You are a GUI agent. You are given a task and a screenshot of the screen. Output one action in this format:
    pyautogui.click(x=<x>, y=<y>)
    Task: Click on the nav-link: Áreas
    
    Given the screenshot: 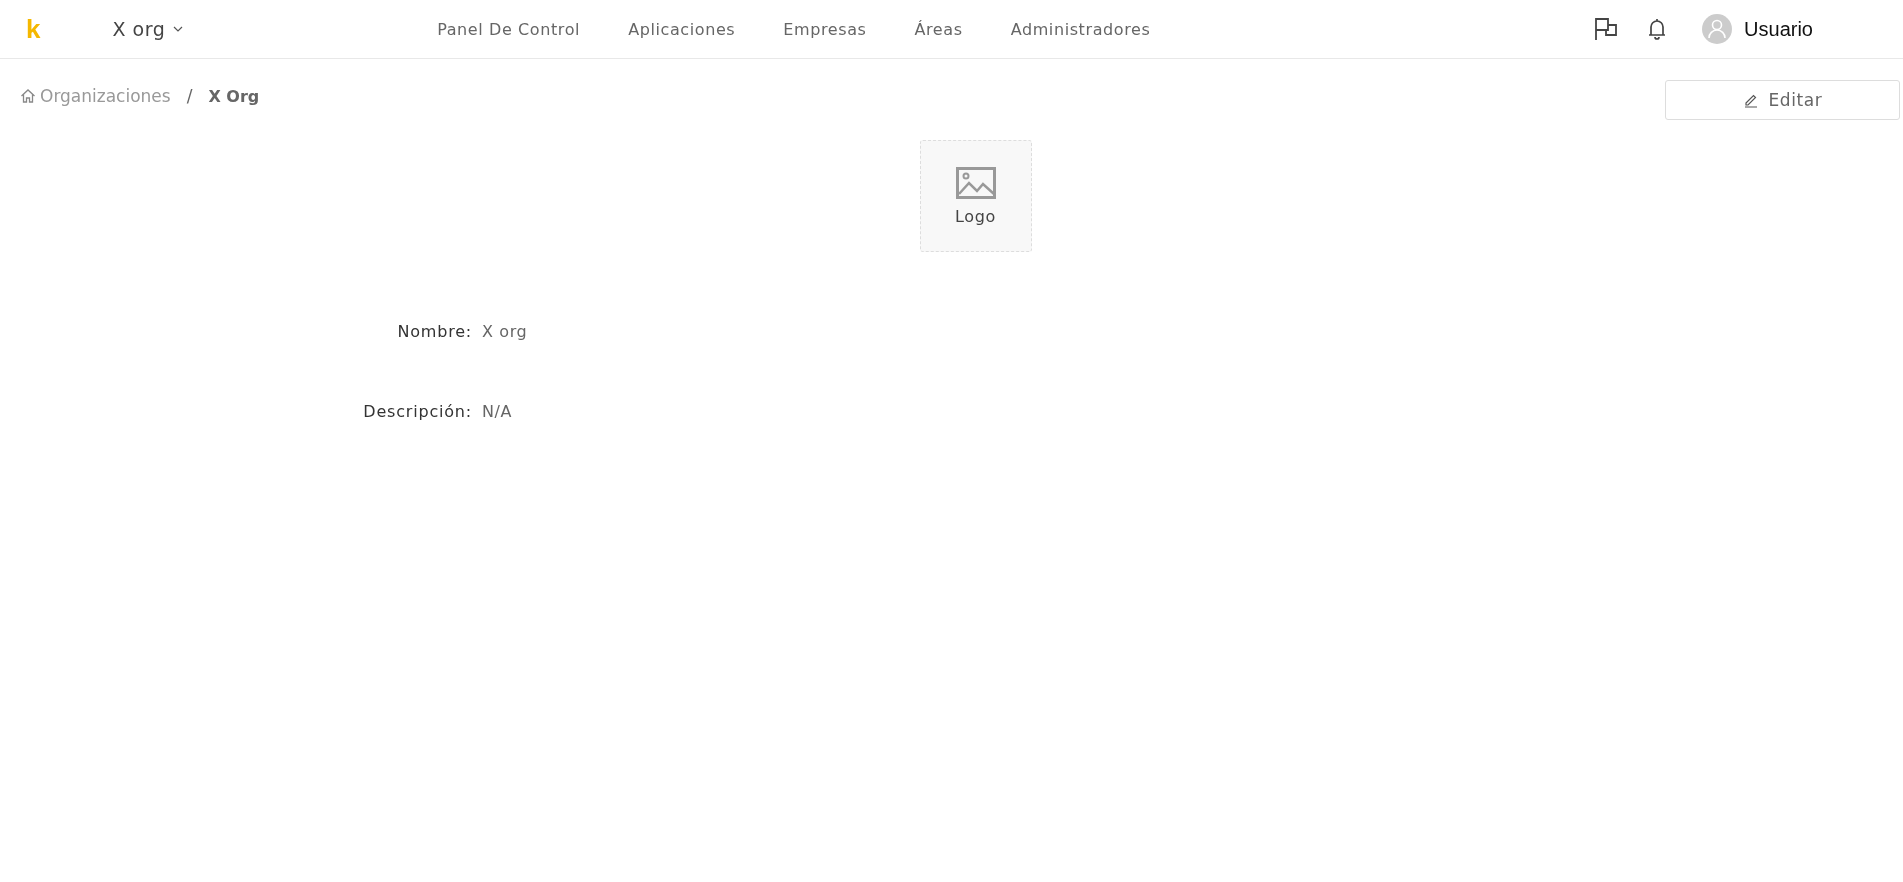 What is the action you would take?
    pyautogui.click(x=938, y=29)
    